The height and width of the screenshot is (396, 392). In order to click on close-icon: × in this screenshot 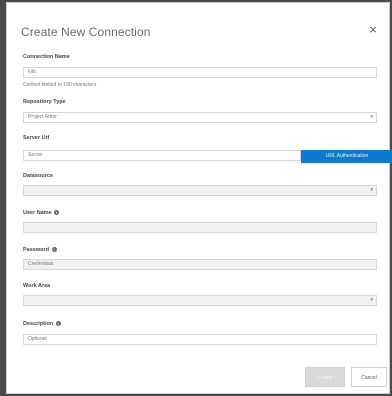, I will do `click(373, 29)`.